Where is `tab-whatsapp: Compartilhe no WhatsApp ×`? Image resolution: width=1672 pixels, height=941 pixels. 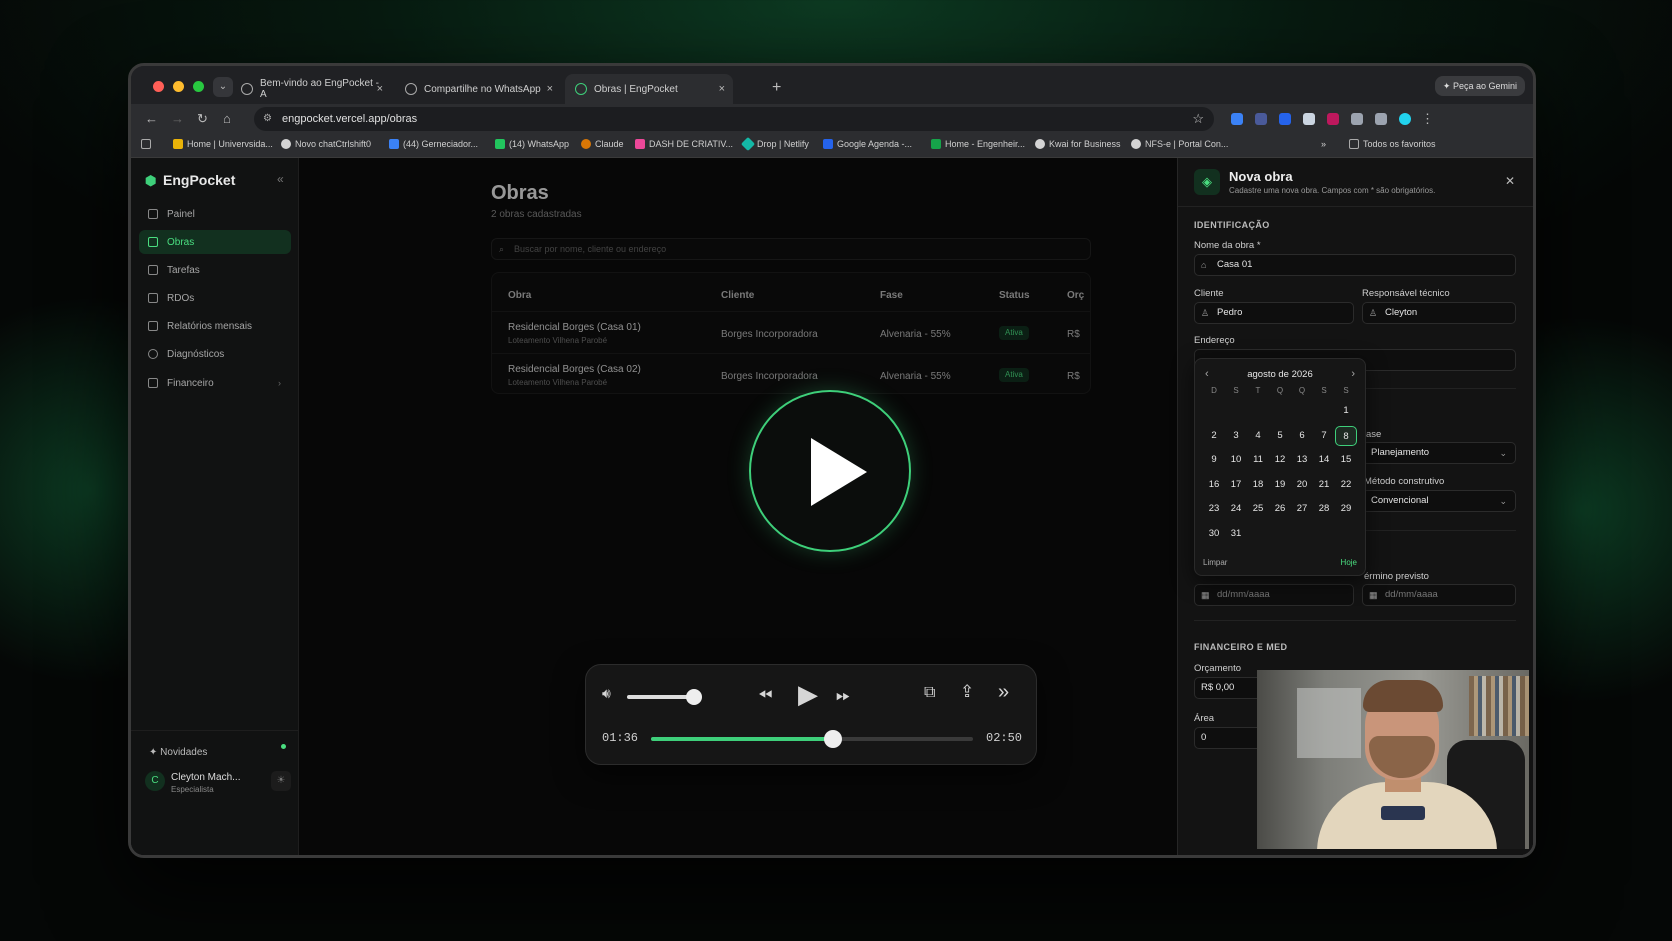 tab-whatsapp: Compartilhe no WhatsApp × is located at coordinates (478, 89).